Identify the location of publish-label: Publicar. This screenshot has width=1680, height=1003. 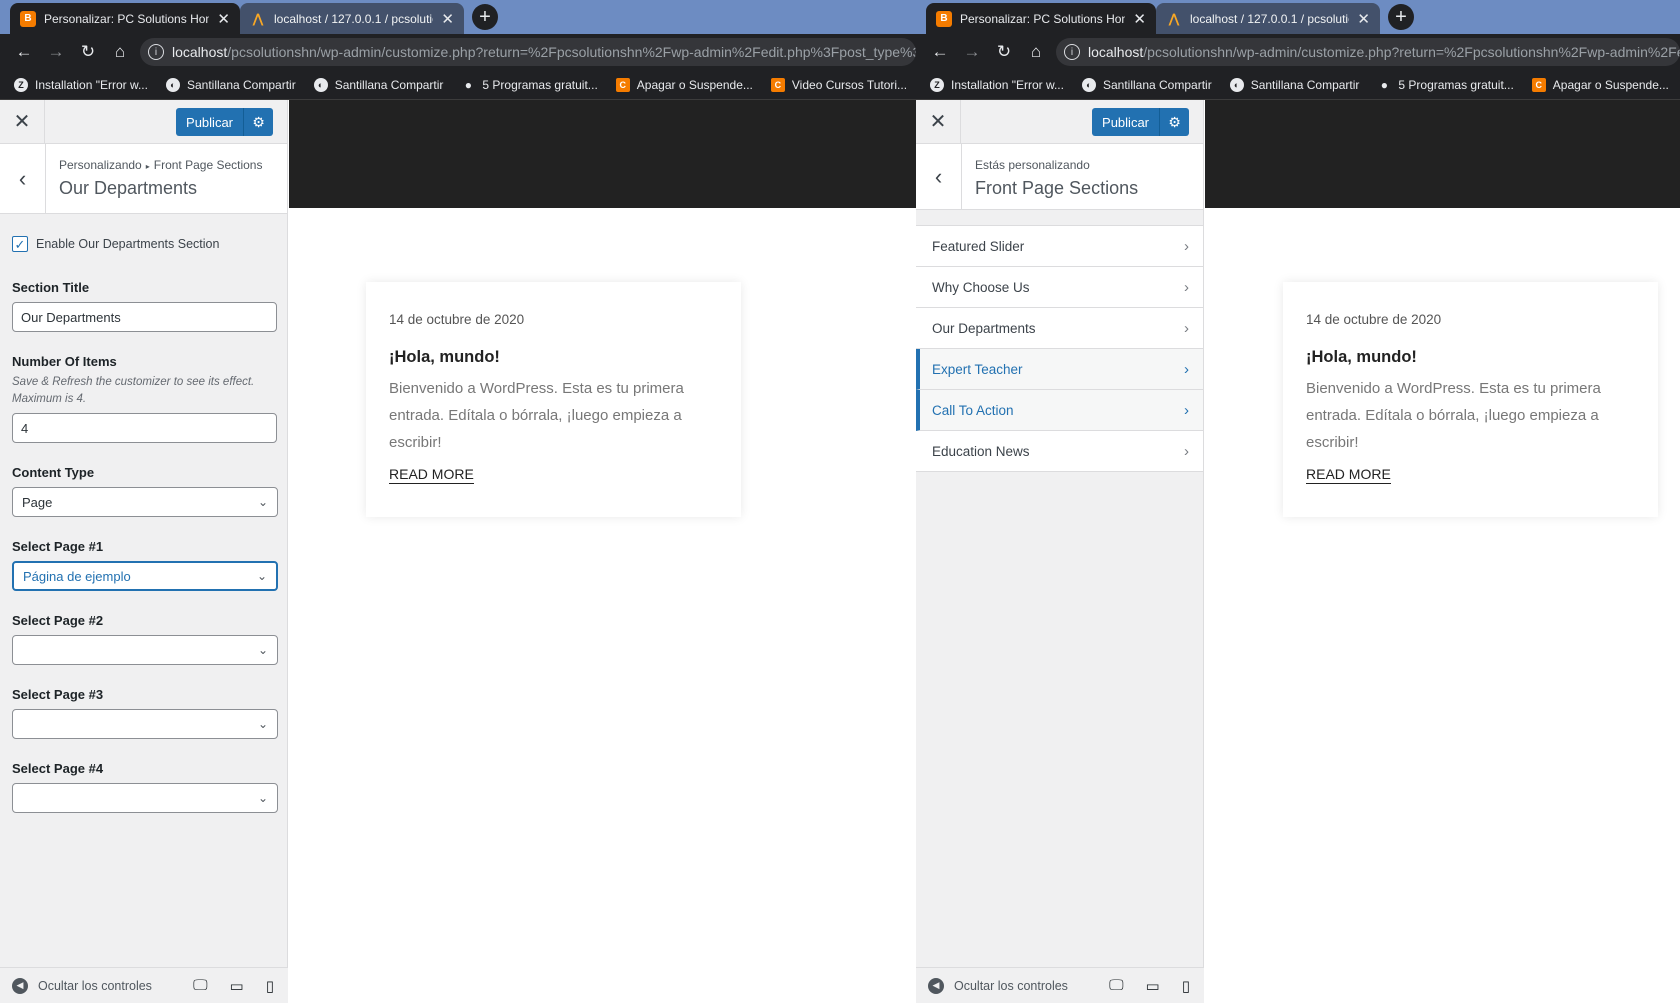
(1125, 122).